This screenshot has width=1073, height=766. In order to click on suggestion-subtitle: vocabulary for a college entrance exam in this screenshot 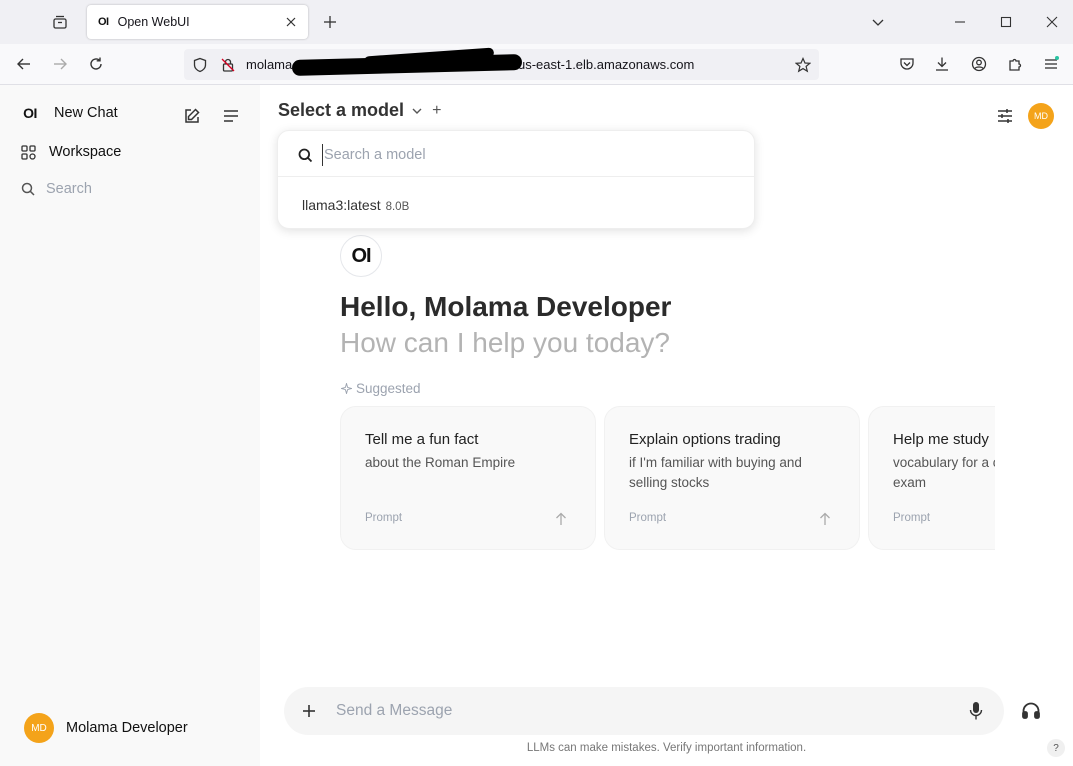, I will do `click(944, 472)`.